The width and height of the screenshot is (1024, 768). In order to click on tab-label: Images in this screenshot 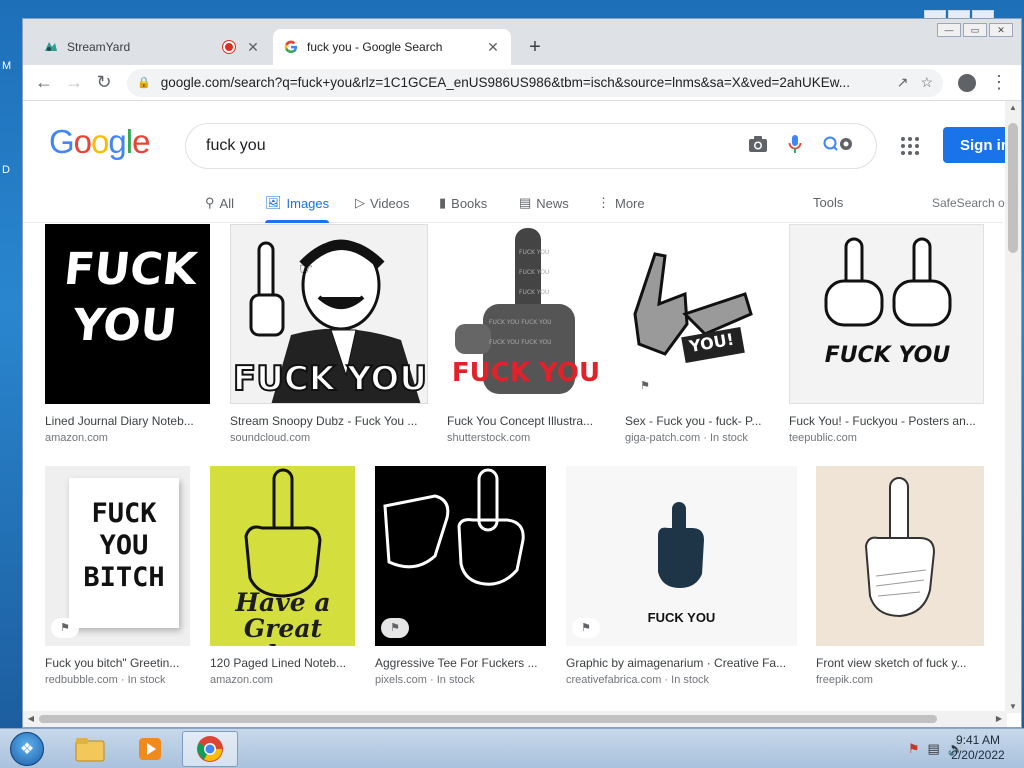, I will do `click(308, 203)`.